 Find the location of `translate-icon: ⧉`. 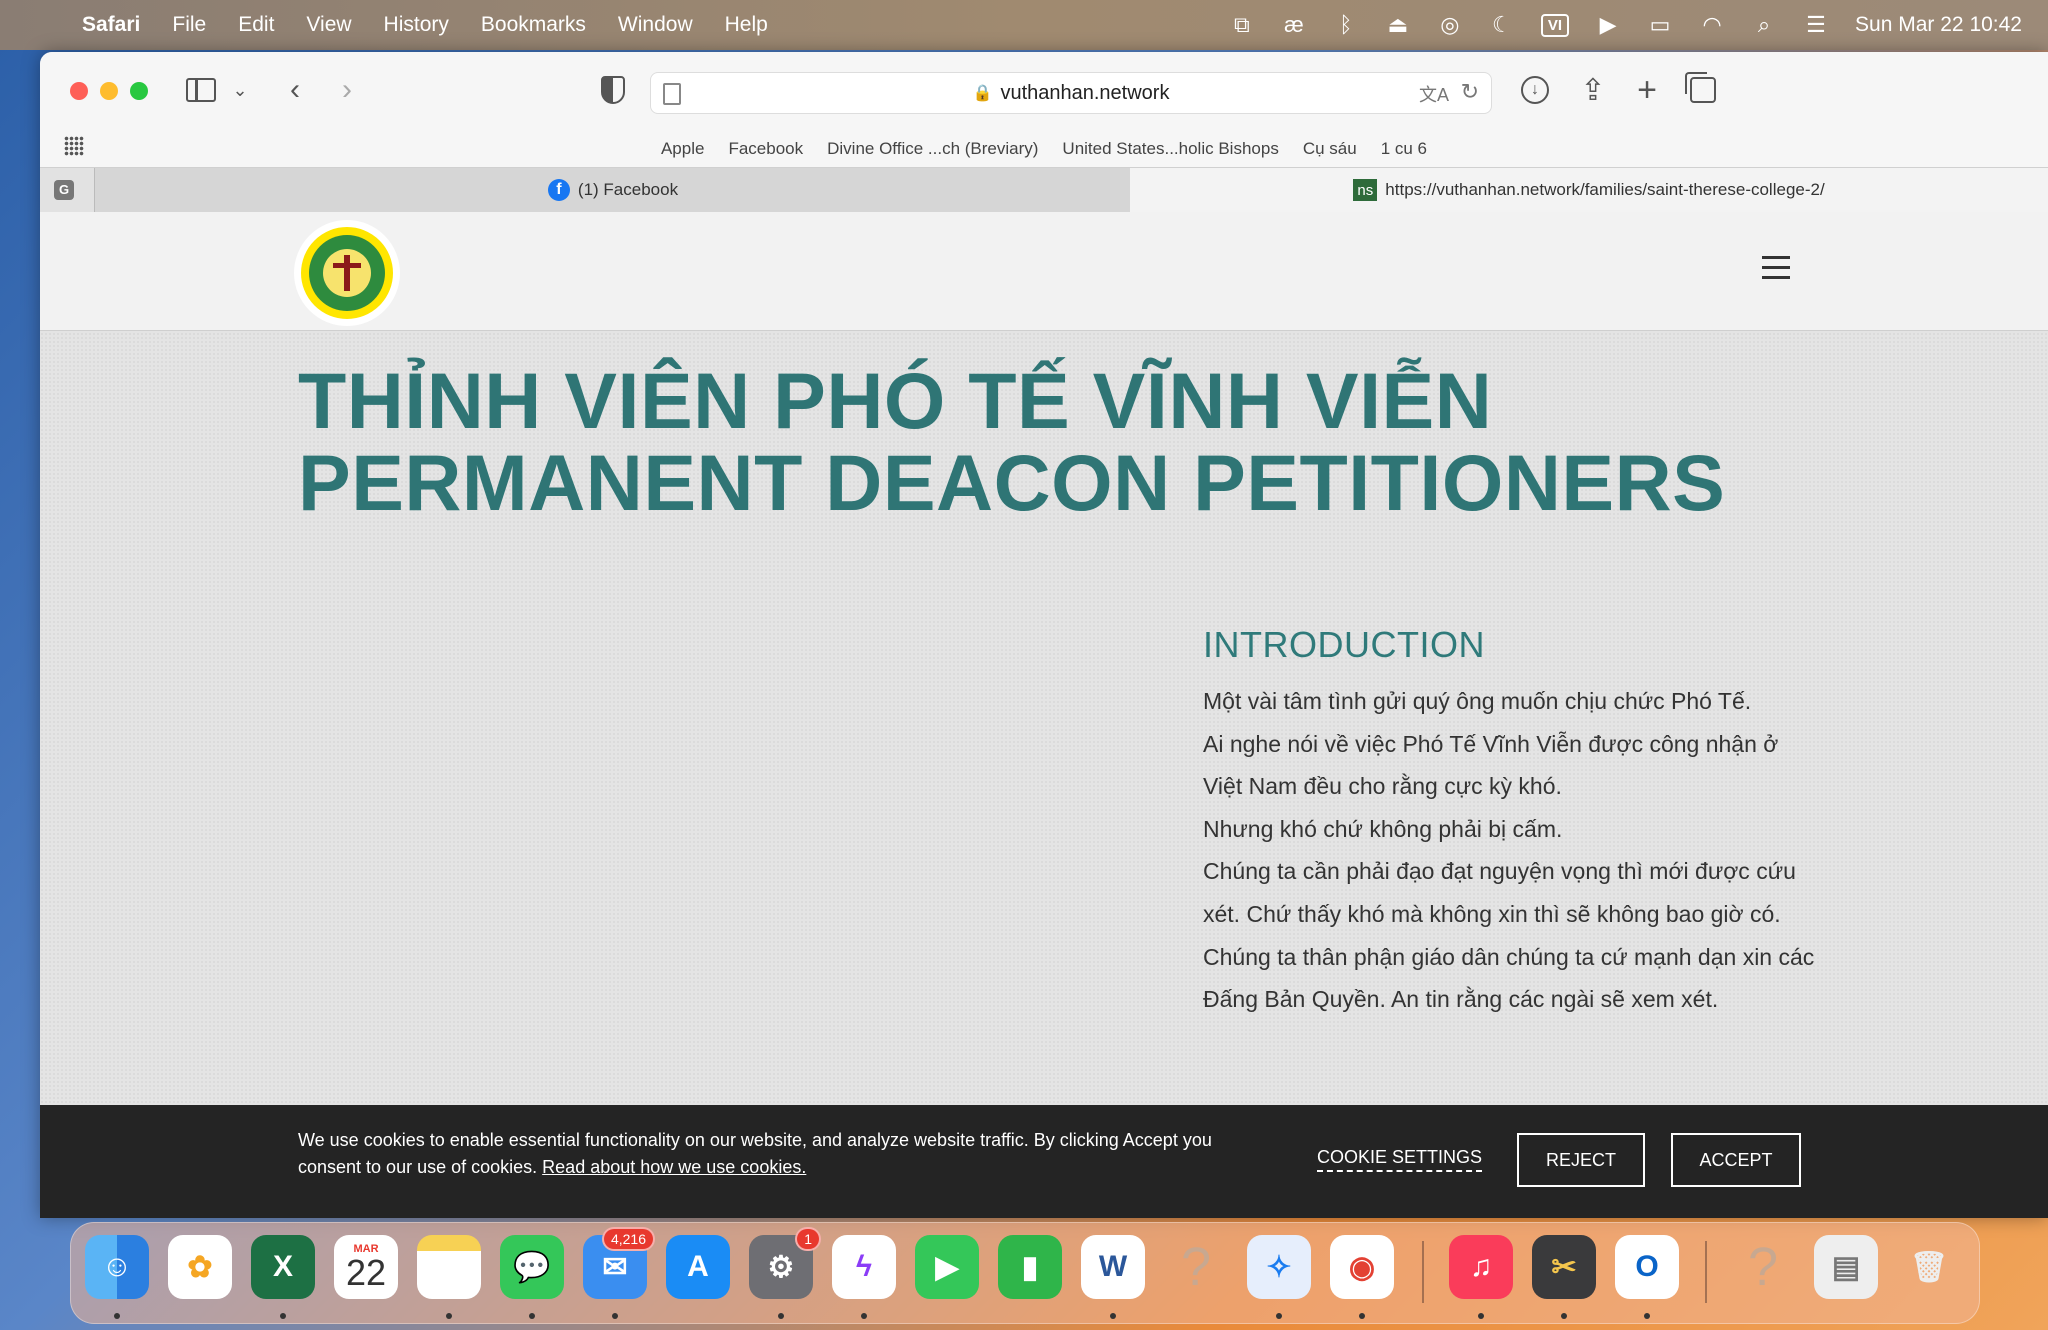

translate-icon: ⧉ is located at coordinates (1242, 25).